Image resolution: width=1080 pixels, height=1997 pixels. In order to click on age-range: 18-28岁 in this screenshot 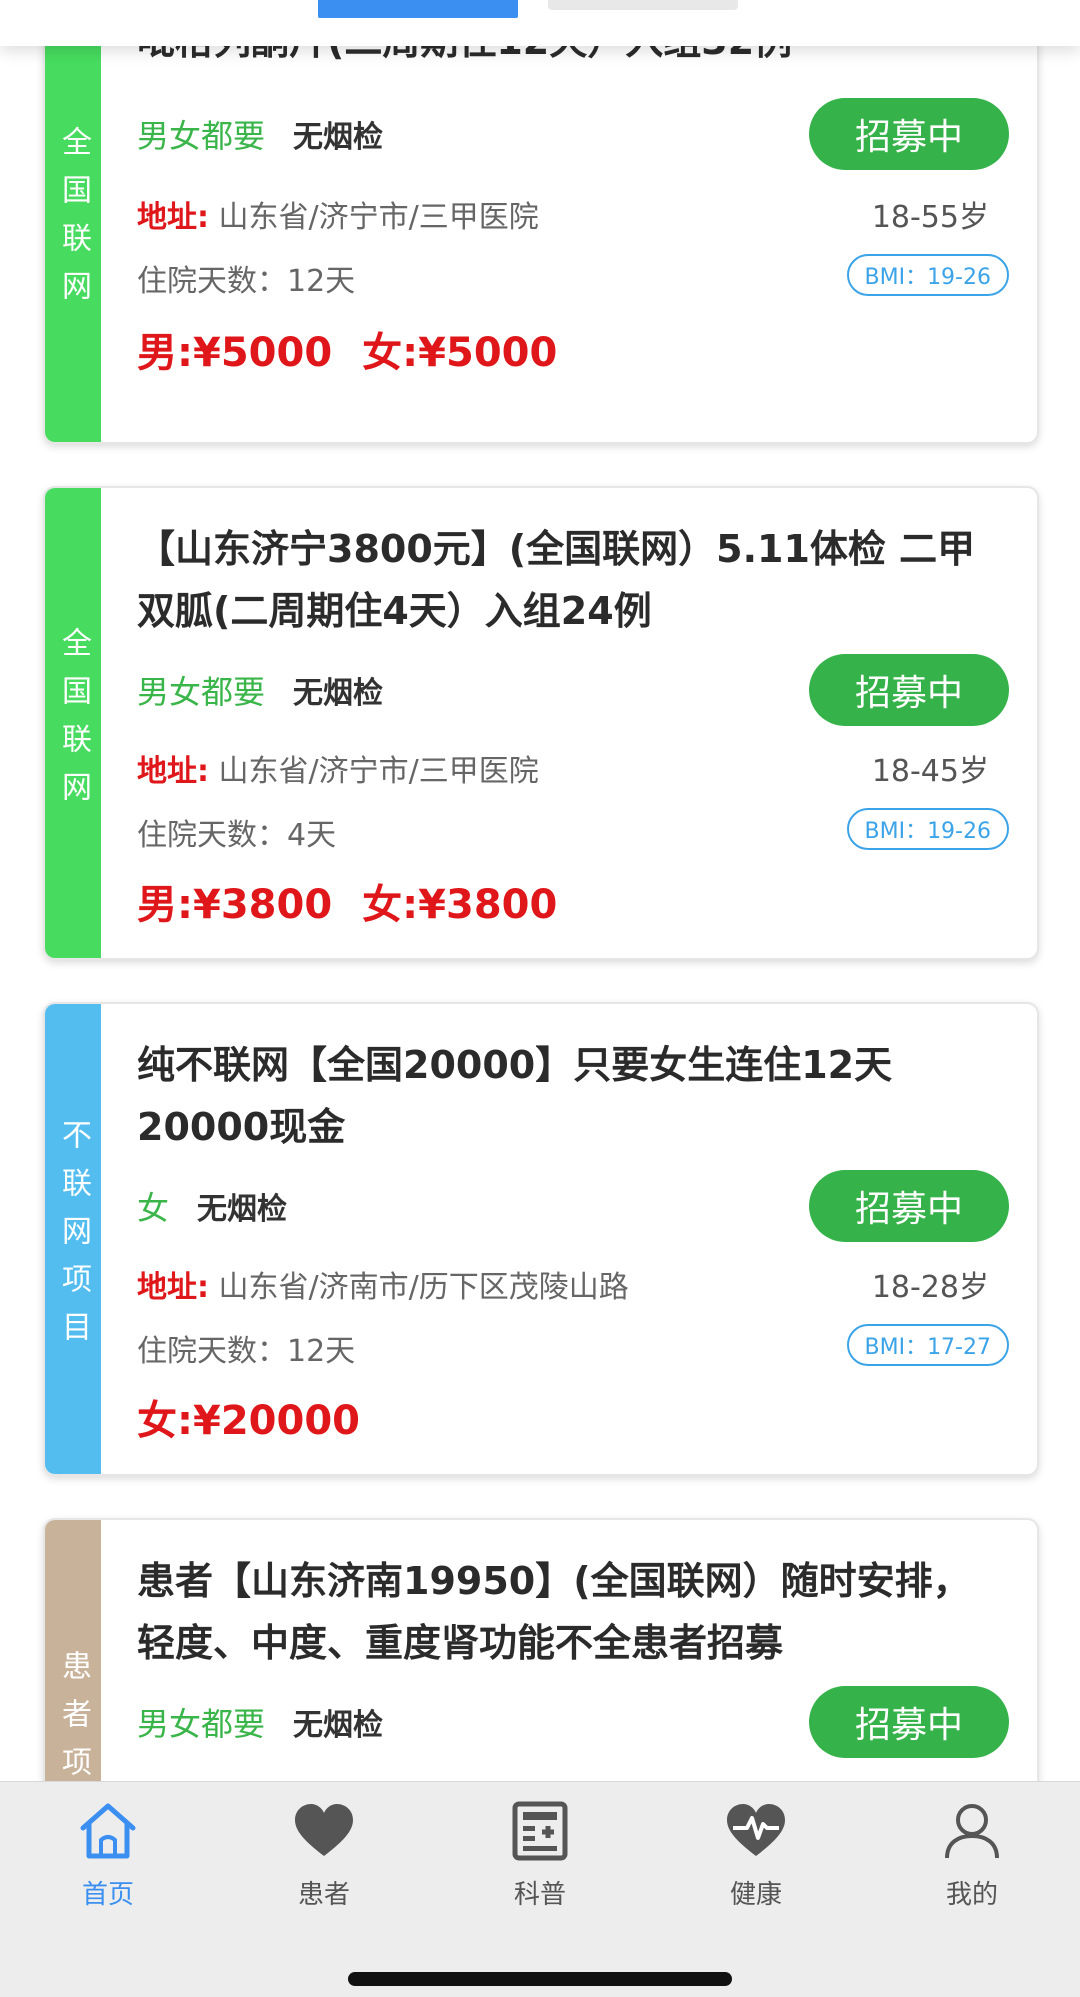, I will do `click(930, 1287)`.